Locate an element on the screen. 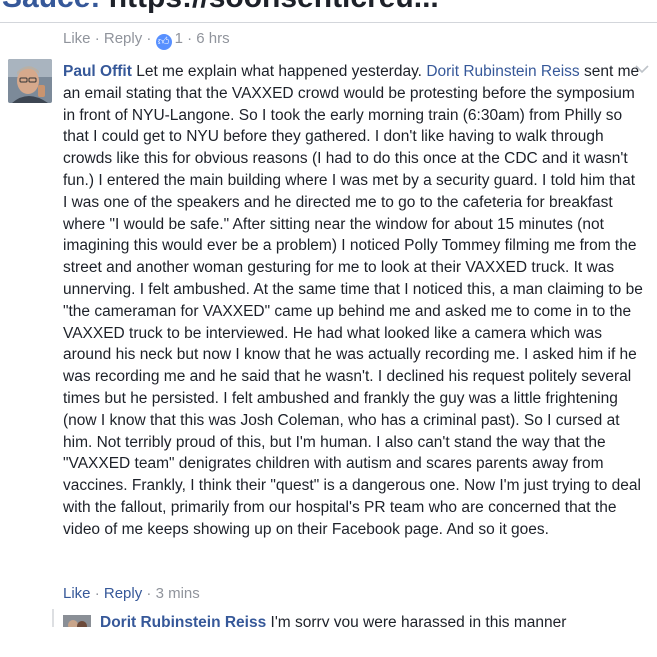  thumbs-up-icon: 👍︎ is located at coordinates (163, 42).